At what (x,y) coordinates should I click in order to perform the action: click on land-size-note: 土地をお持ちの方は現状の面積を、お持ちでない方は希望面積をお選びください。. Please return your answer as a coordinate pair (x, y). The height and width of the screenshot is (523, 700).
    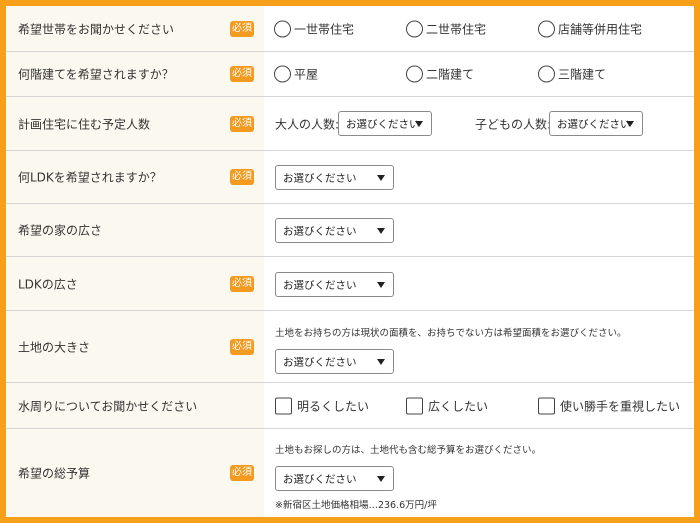
    Looking at the image, I should click on (451, 333).